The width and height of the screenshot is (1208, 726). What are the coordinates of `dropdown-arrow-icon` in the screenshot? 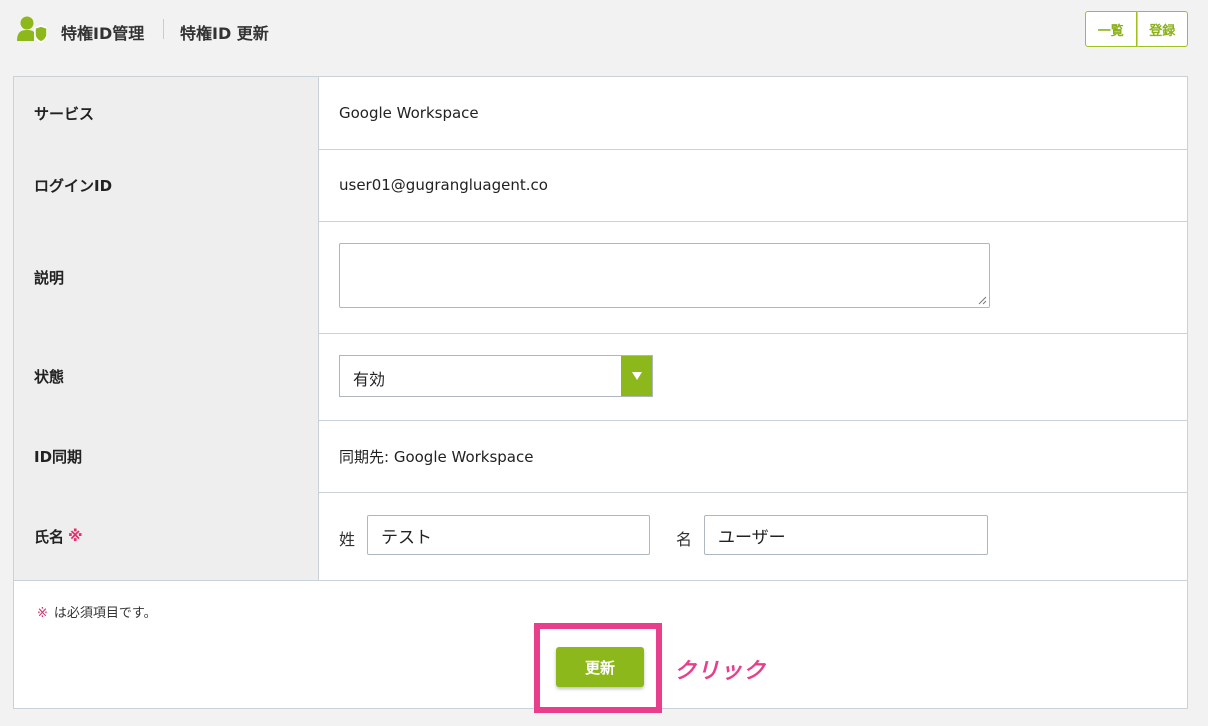 It's located at (636, 376).